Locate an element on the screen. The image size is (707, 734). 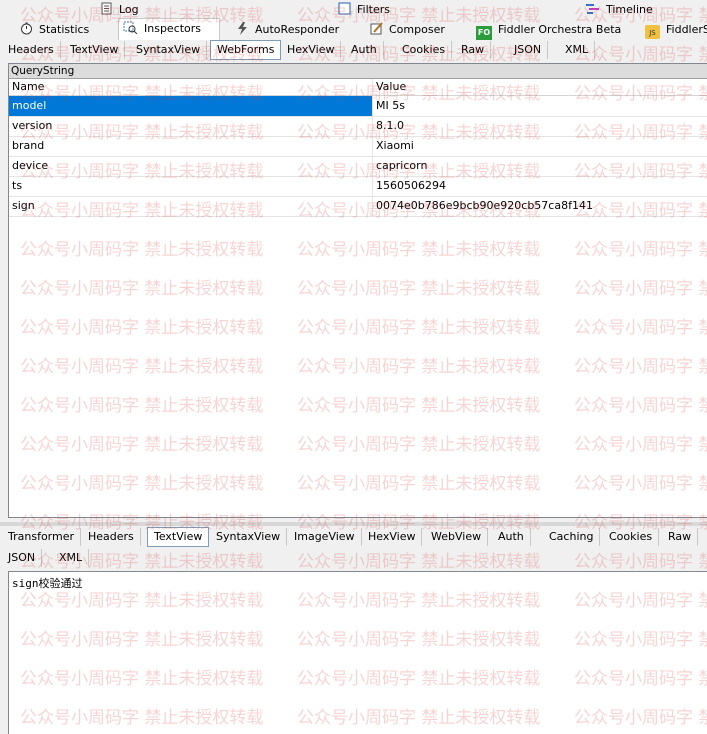
tab-statistics: Statistics is located at coordinates (54, 30).